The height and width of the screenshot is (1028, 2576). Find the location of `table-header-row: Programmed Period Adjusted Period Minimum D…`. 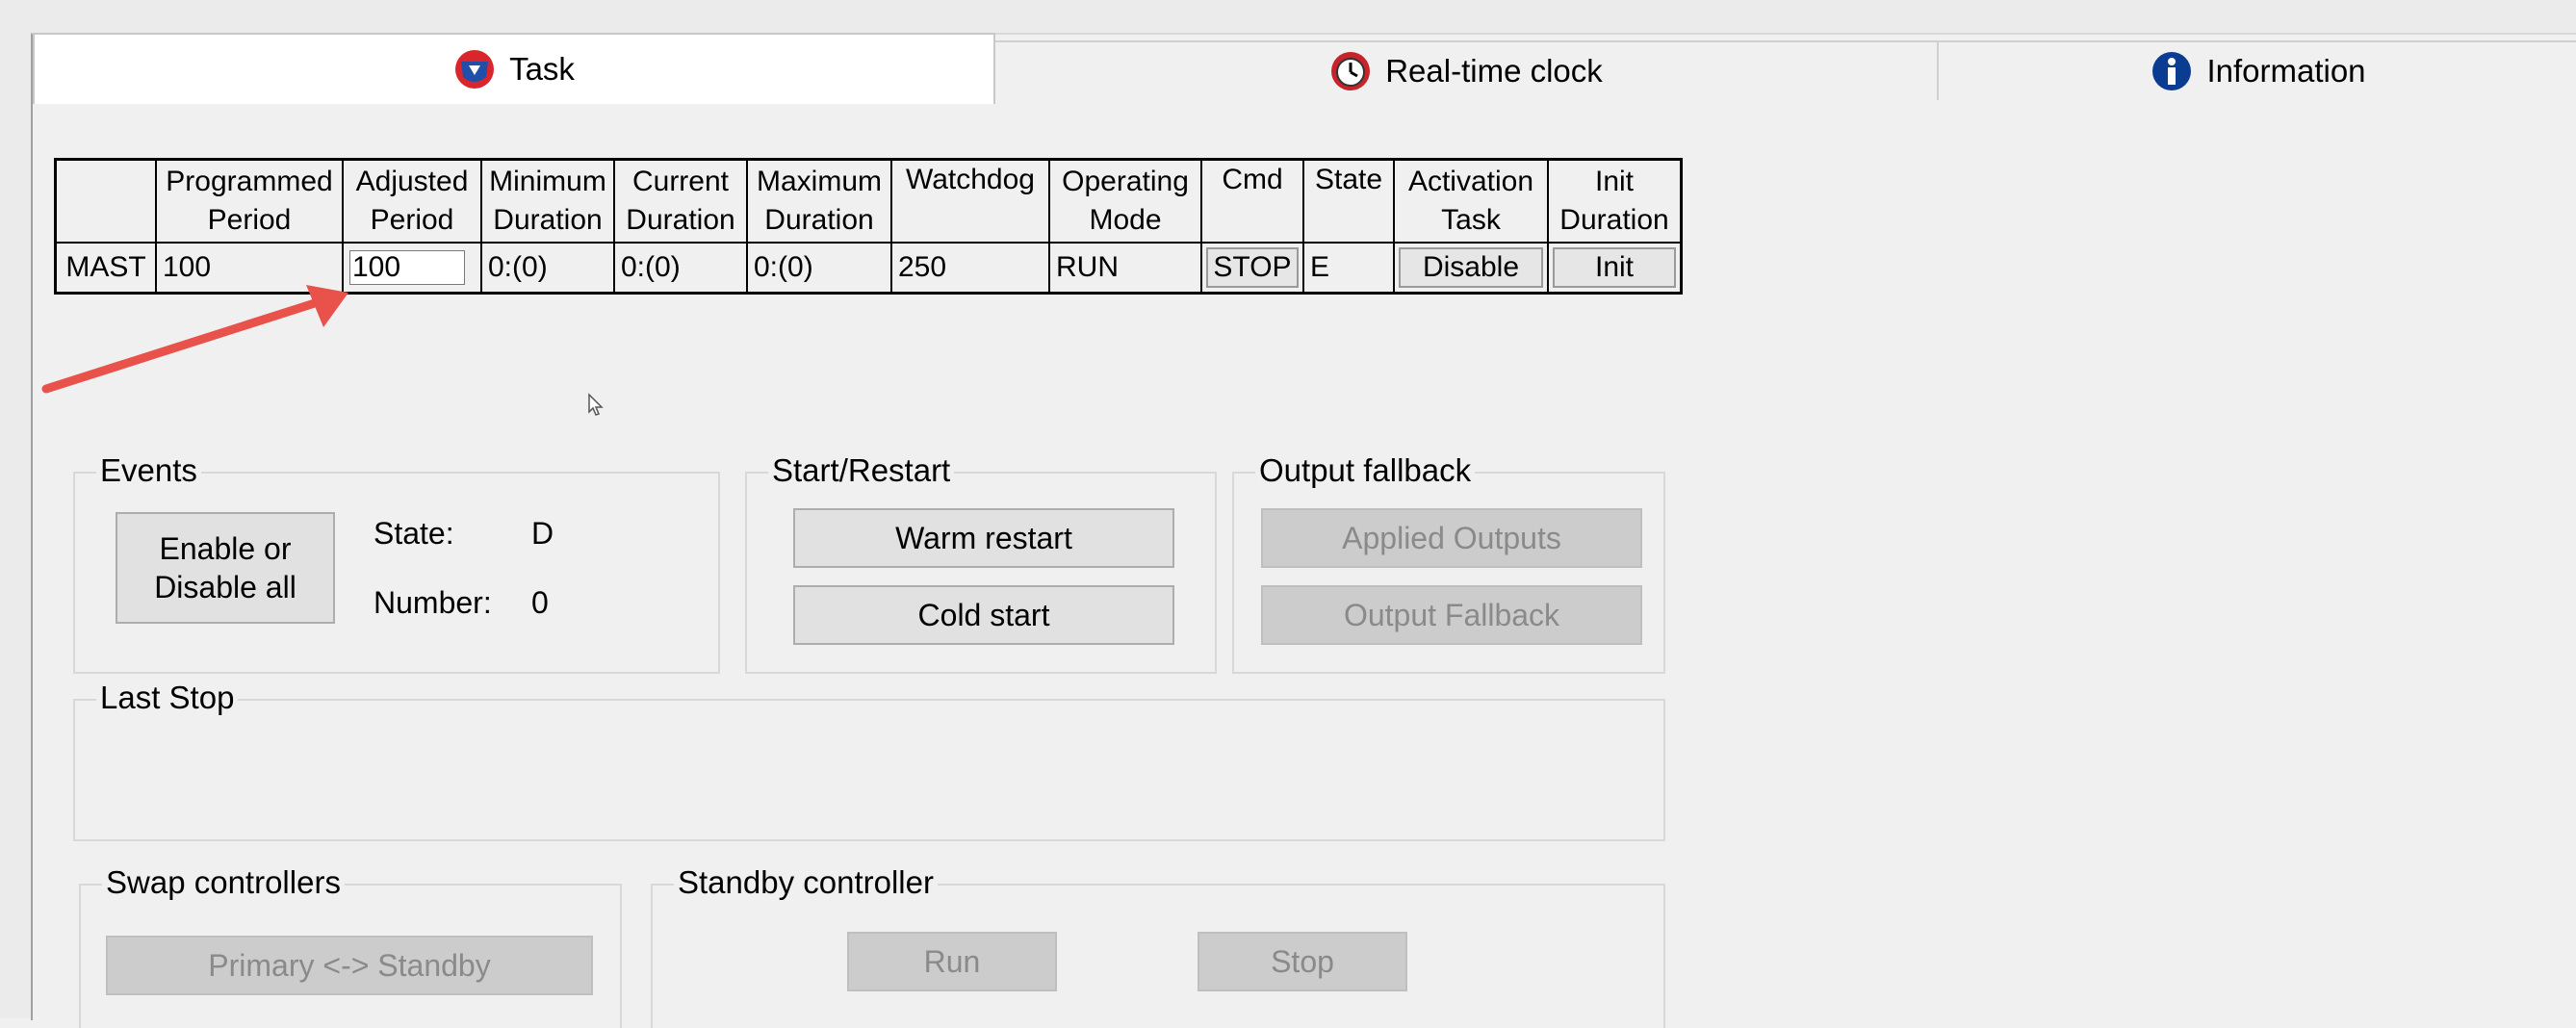

table-header-row: Programmed Period Adjusted Period Minimum D… is located at coordinates (869, 201).